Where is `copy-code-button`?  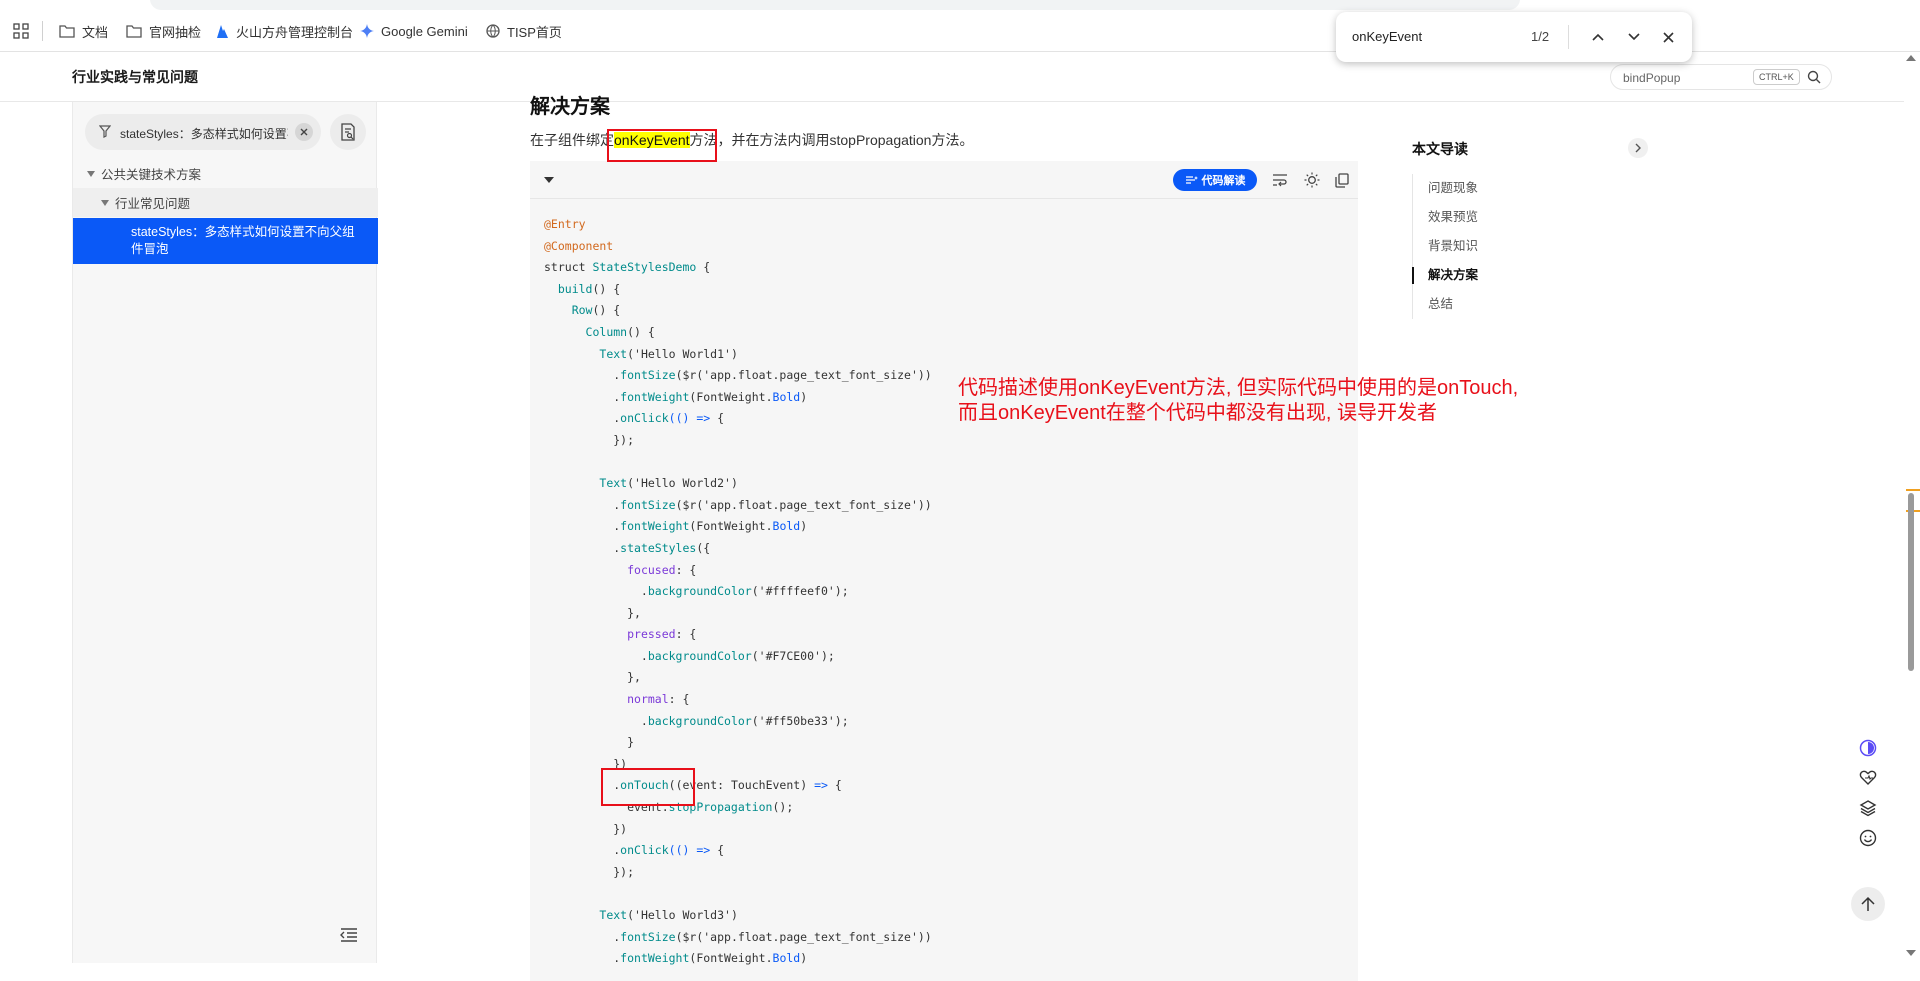
copy-code-button is located at coordinates (1342, 180).